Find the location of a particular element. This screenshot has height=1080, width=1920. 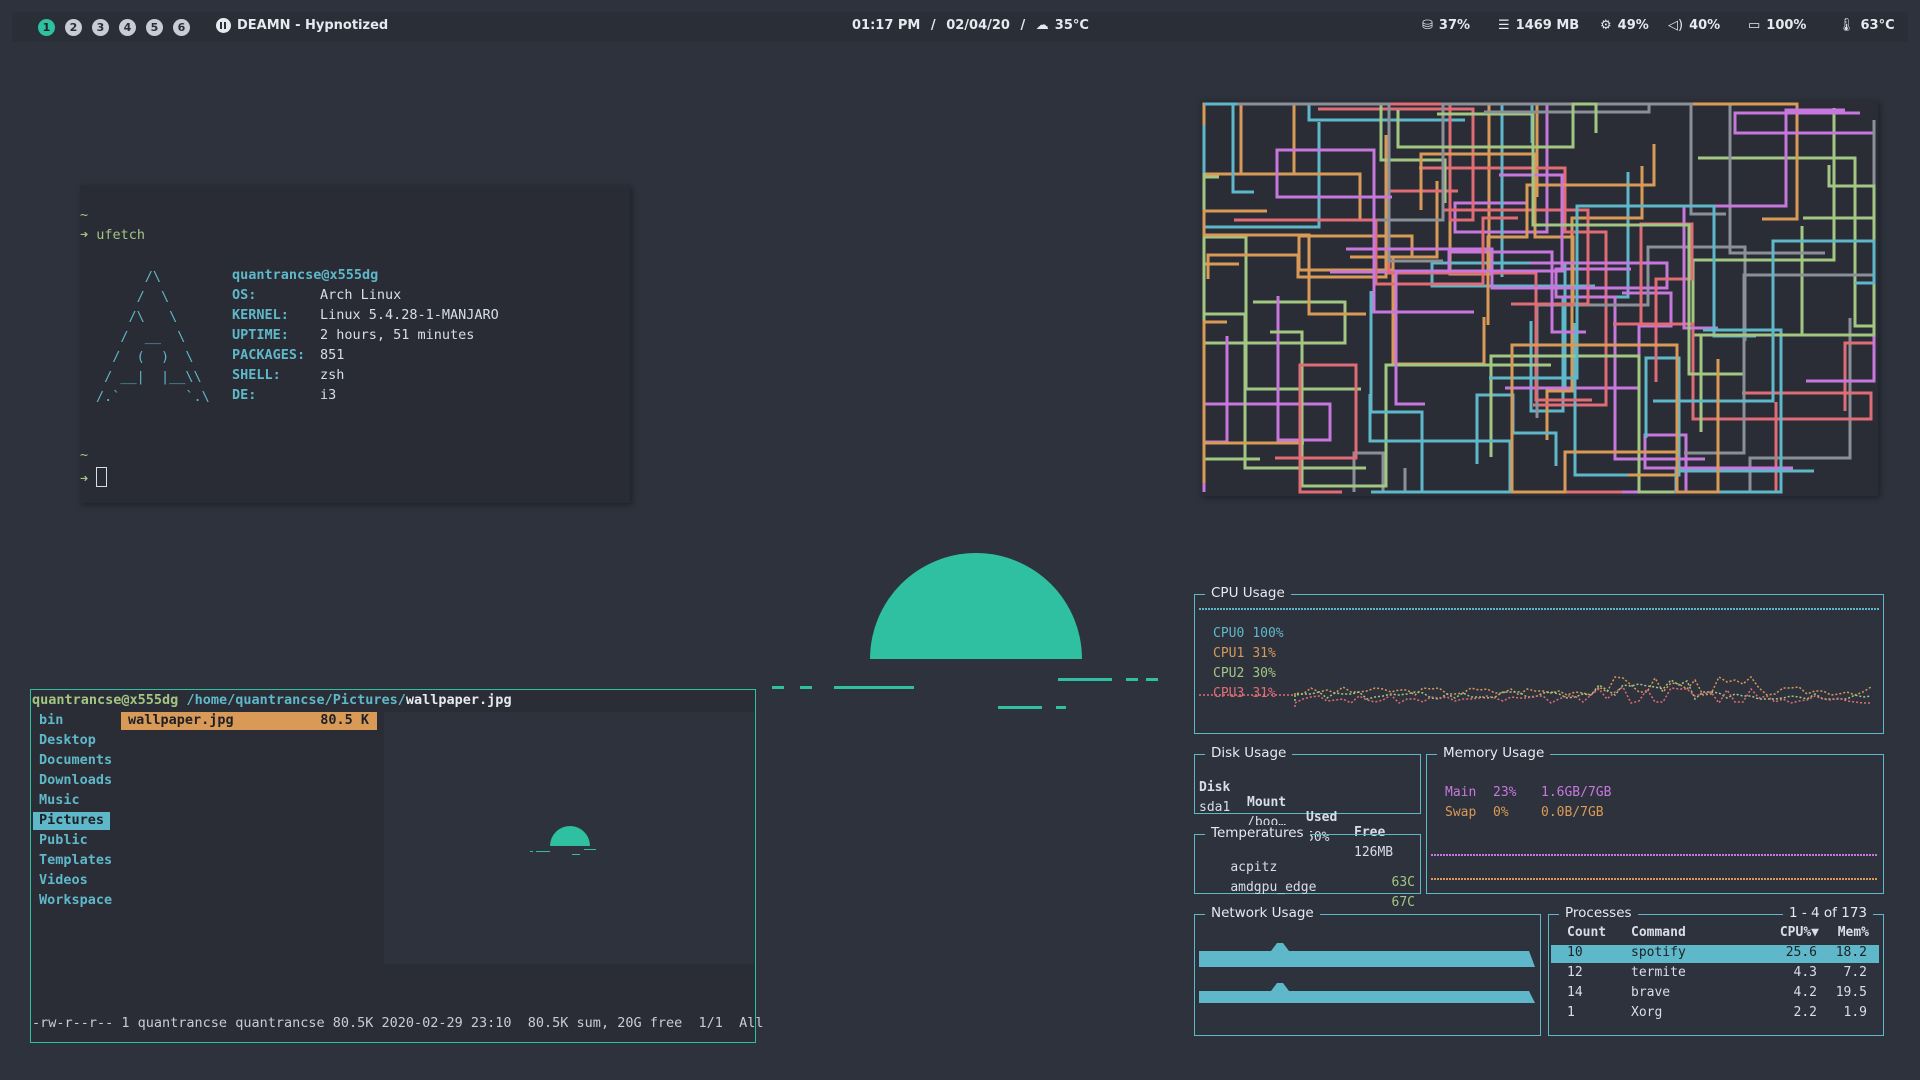

workspace-3: 3 is located at coordinates (100, 27).